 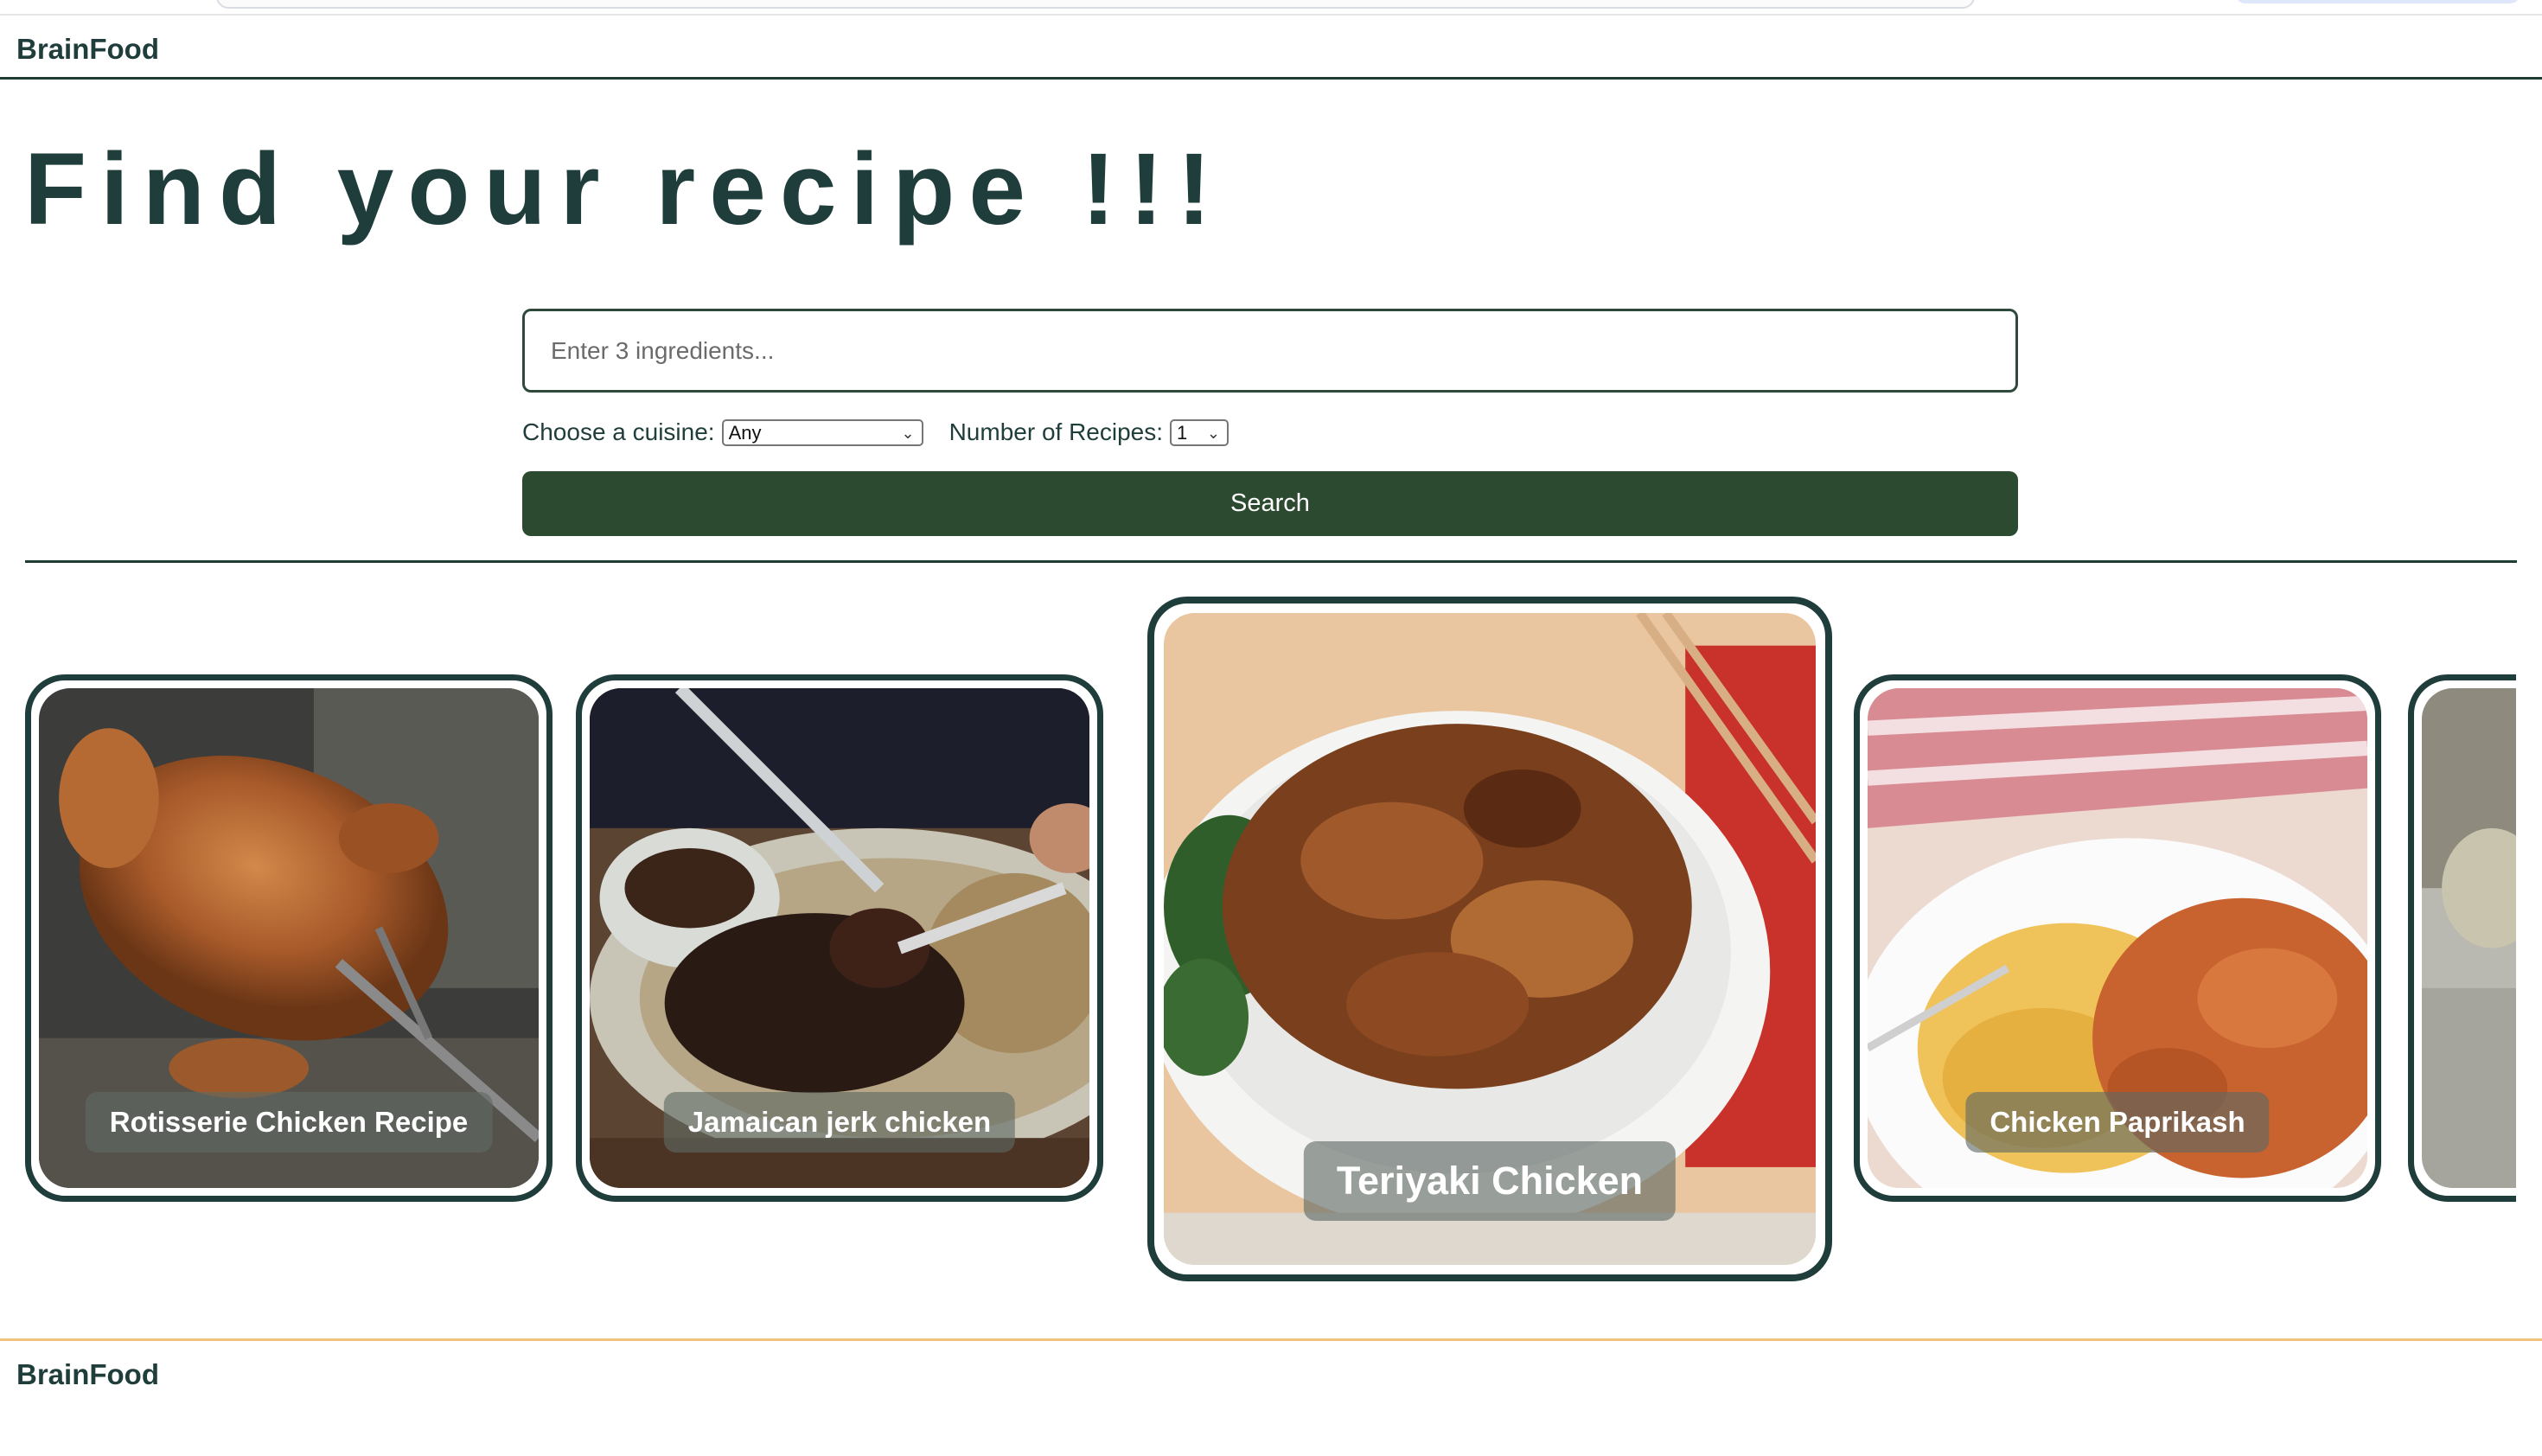 What do you see at coordinates (1095, 5) in the screenshot?
I see `address-bar-edge` at bounding box center [1095, 5].